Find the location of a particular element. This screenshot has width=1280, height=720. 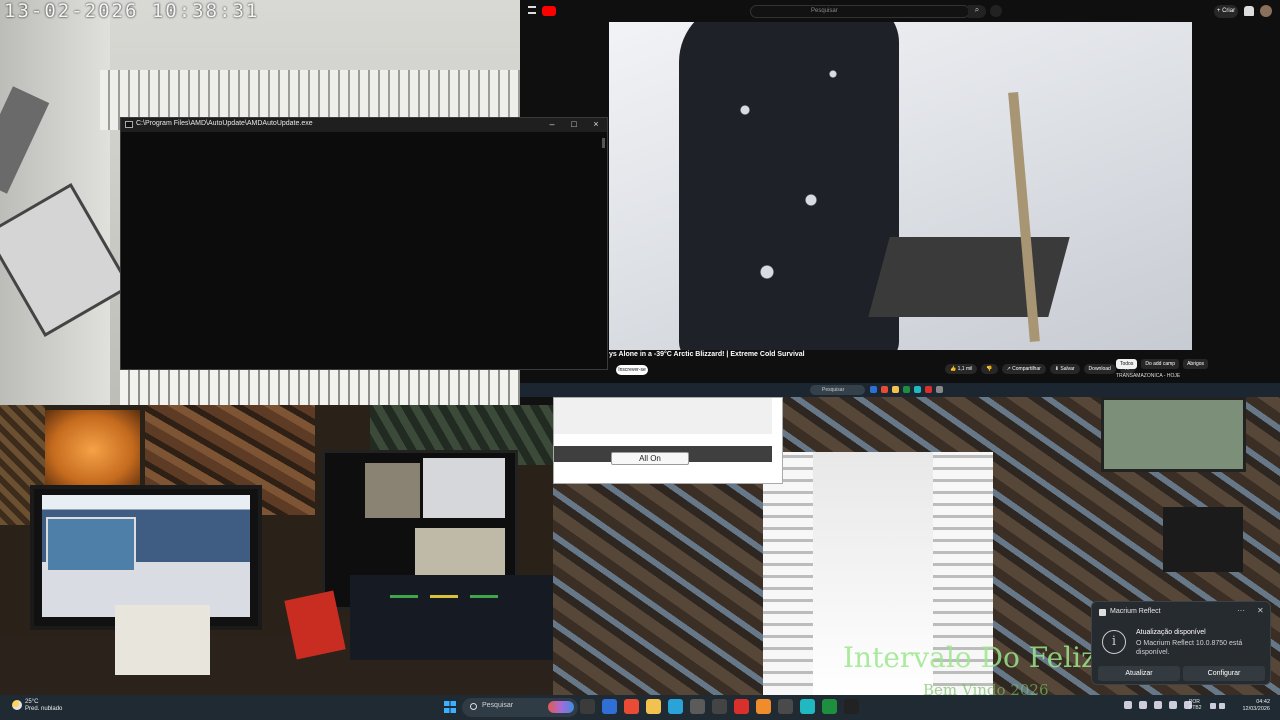

more-options-icon: ··· is located at coordinates (1241, 610).